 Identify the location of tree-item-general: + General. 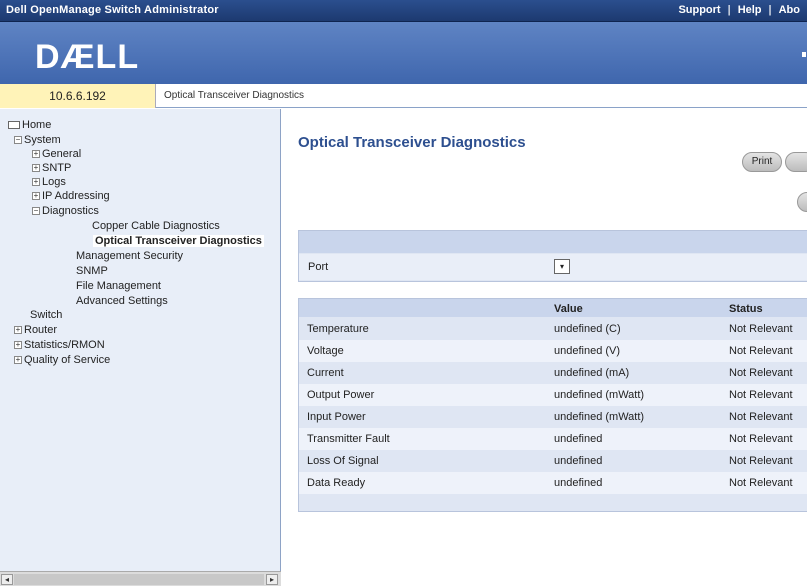
(56, 154).